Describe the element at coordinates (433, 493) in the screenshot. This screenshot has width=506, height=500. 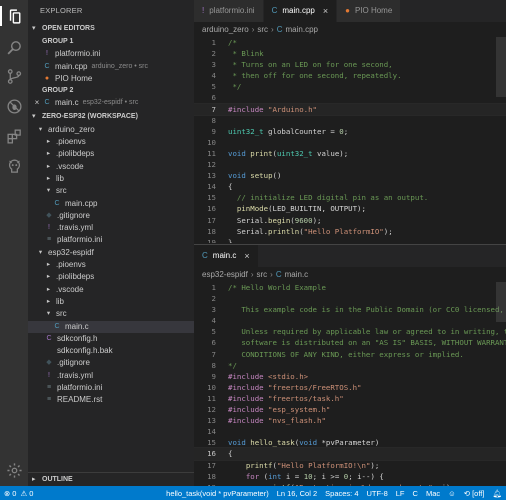
I see `platform-mode: Mac` at that location.